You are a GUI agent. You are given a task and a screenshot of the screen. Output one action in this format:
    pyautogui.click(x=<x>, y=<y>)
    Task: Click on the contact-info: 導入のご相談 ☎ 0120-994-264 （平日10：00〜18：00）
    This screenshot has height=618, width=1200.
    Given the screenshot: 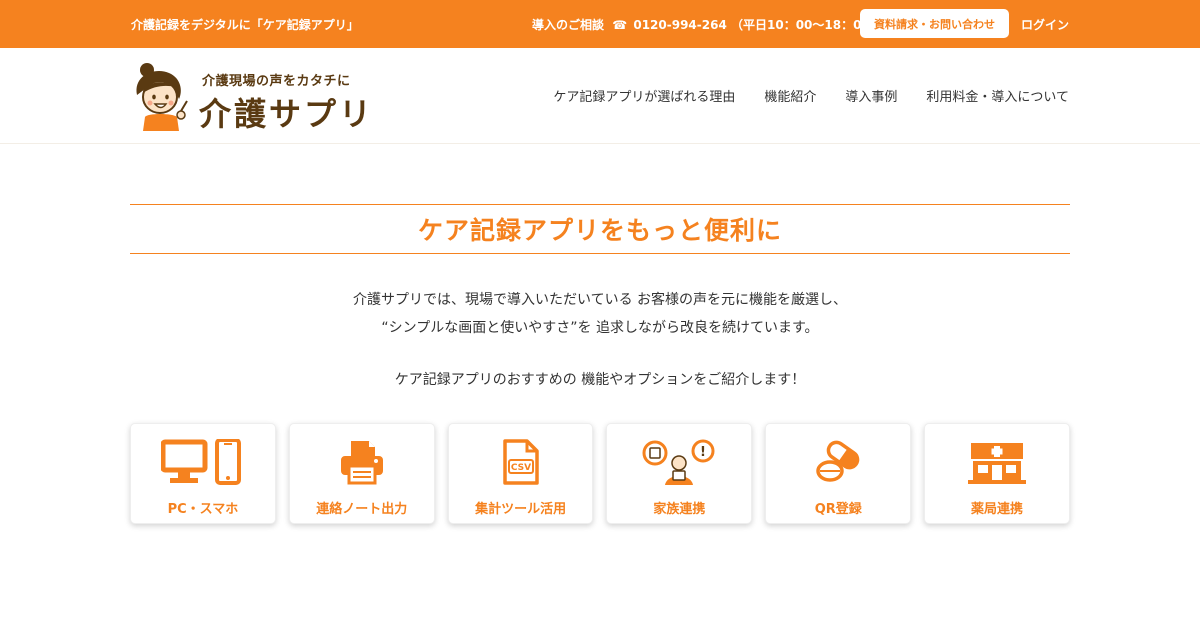 What is the action you would take?
    pyautogui.click(x=707, y=24)
    